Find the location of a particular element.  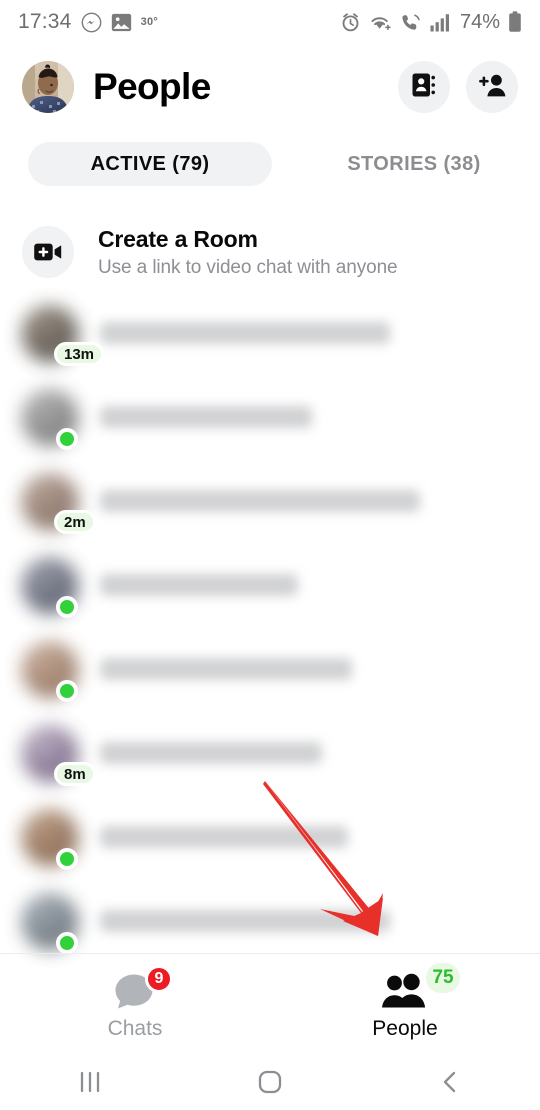

bottom-nav: 9 Chats 75 People is located at coordinates (270, 1005).